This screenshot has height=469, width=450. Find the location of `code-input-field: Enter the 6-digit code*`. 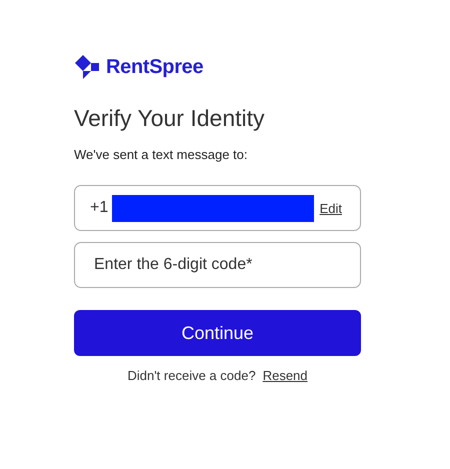

code-input-field: Enter the 6-digit code* is located at coordinates (217, 265).